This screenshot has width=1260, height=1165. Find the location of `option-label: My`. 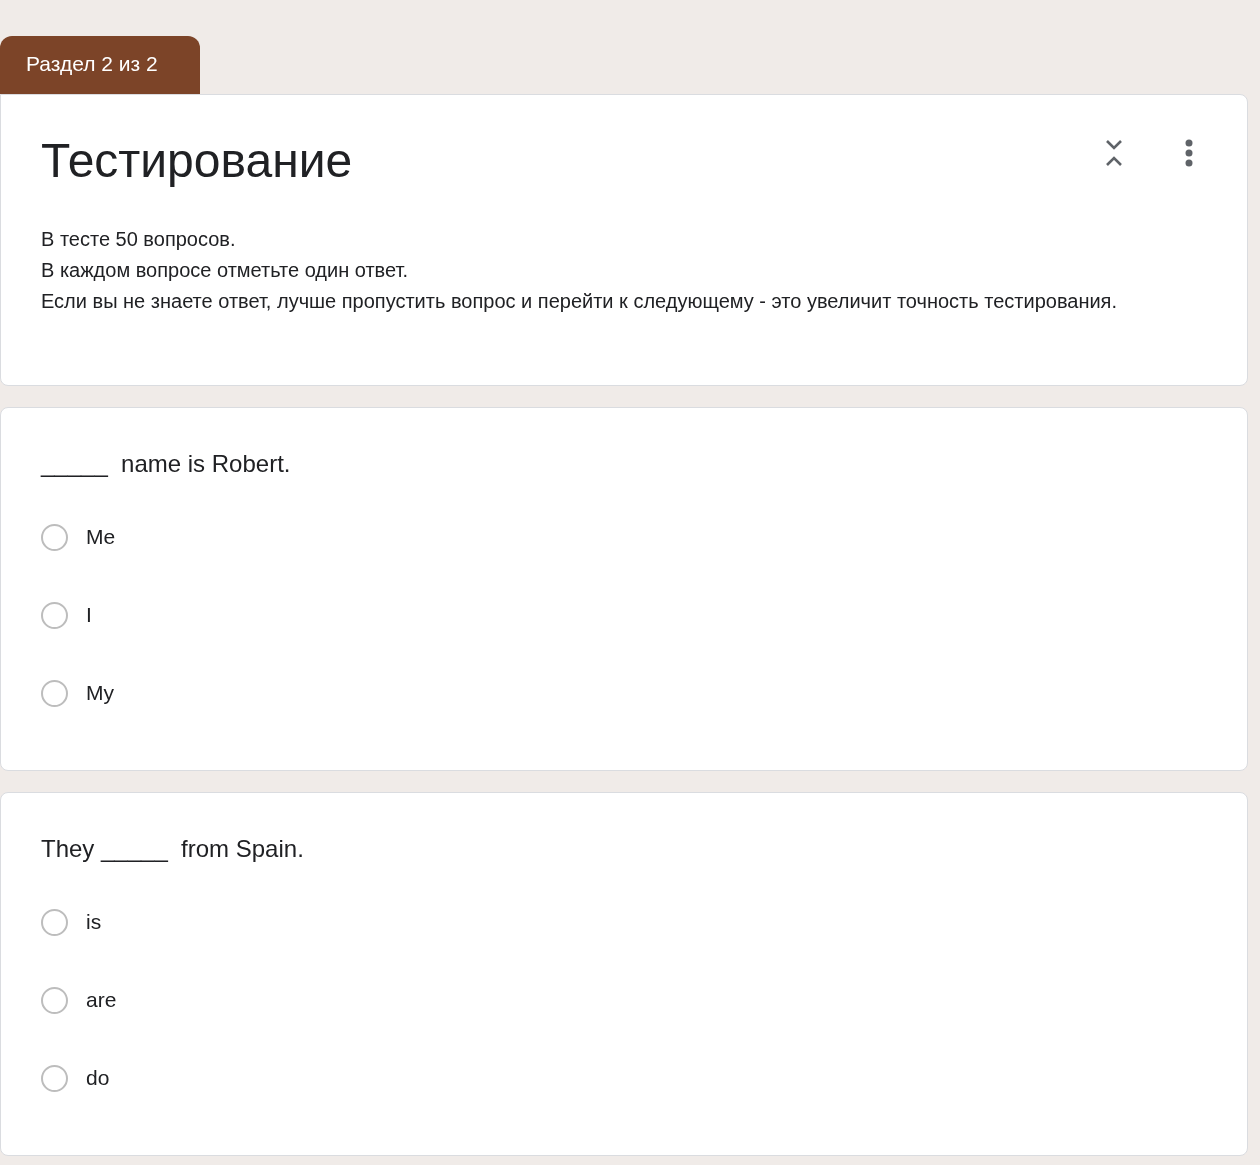

option-label: My is located at coordinates (100, 693).